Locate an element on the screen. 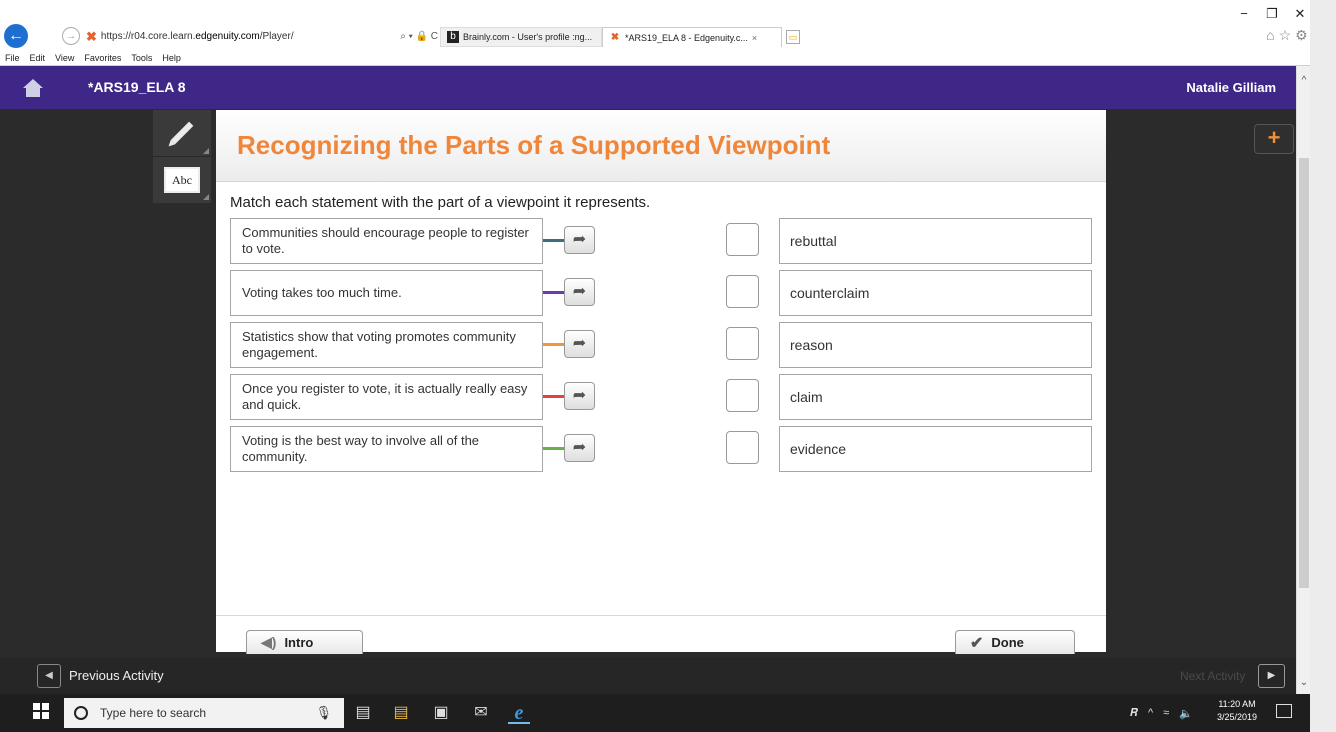  taskbar-search: Type here to search 🎙 is located at coordinates (204, 713).